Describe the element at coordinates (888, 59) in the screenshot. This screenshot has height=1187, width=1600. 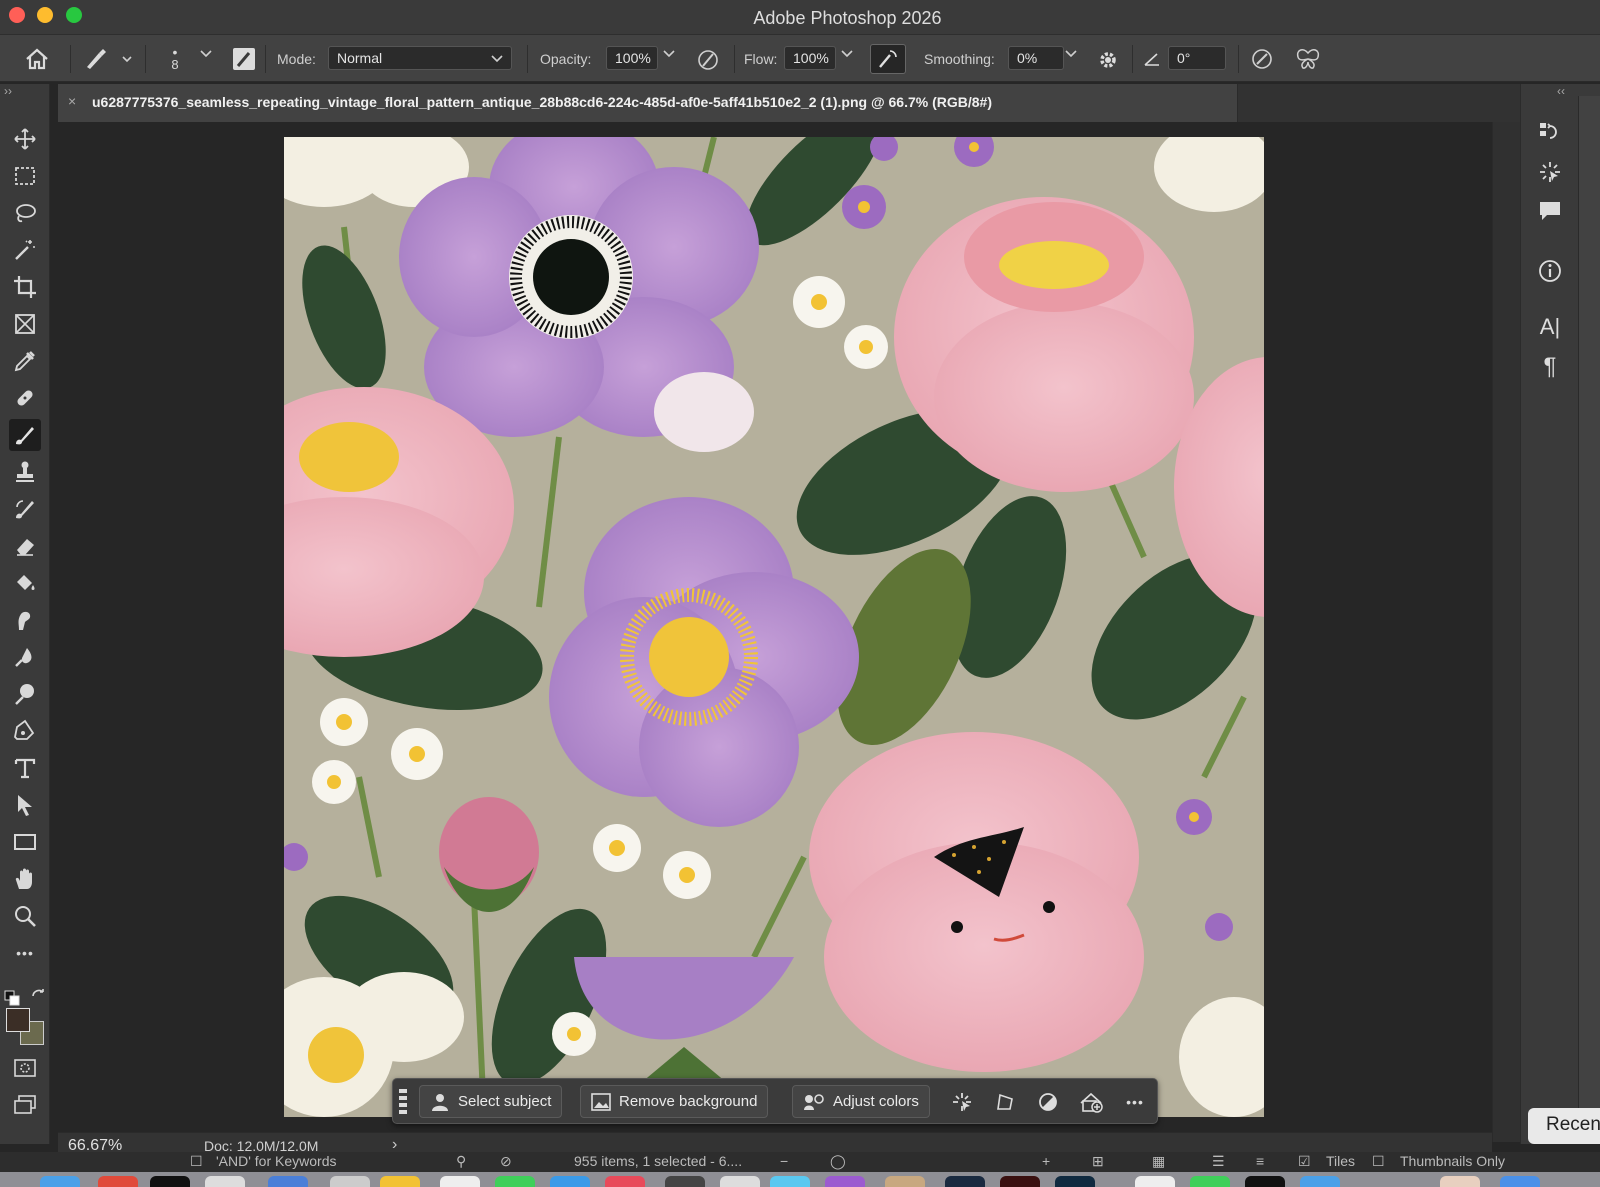
I see `airbrush-toggle-icon` at that location.